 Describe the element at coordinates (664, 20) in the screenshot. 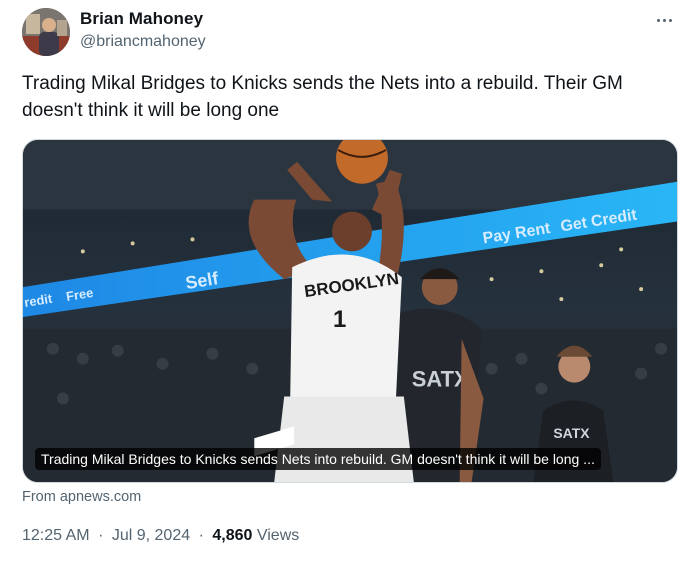

I see `more-options-button` at that location.